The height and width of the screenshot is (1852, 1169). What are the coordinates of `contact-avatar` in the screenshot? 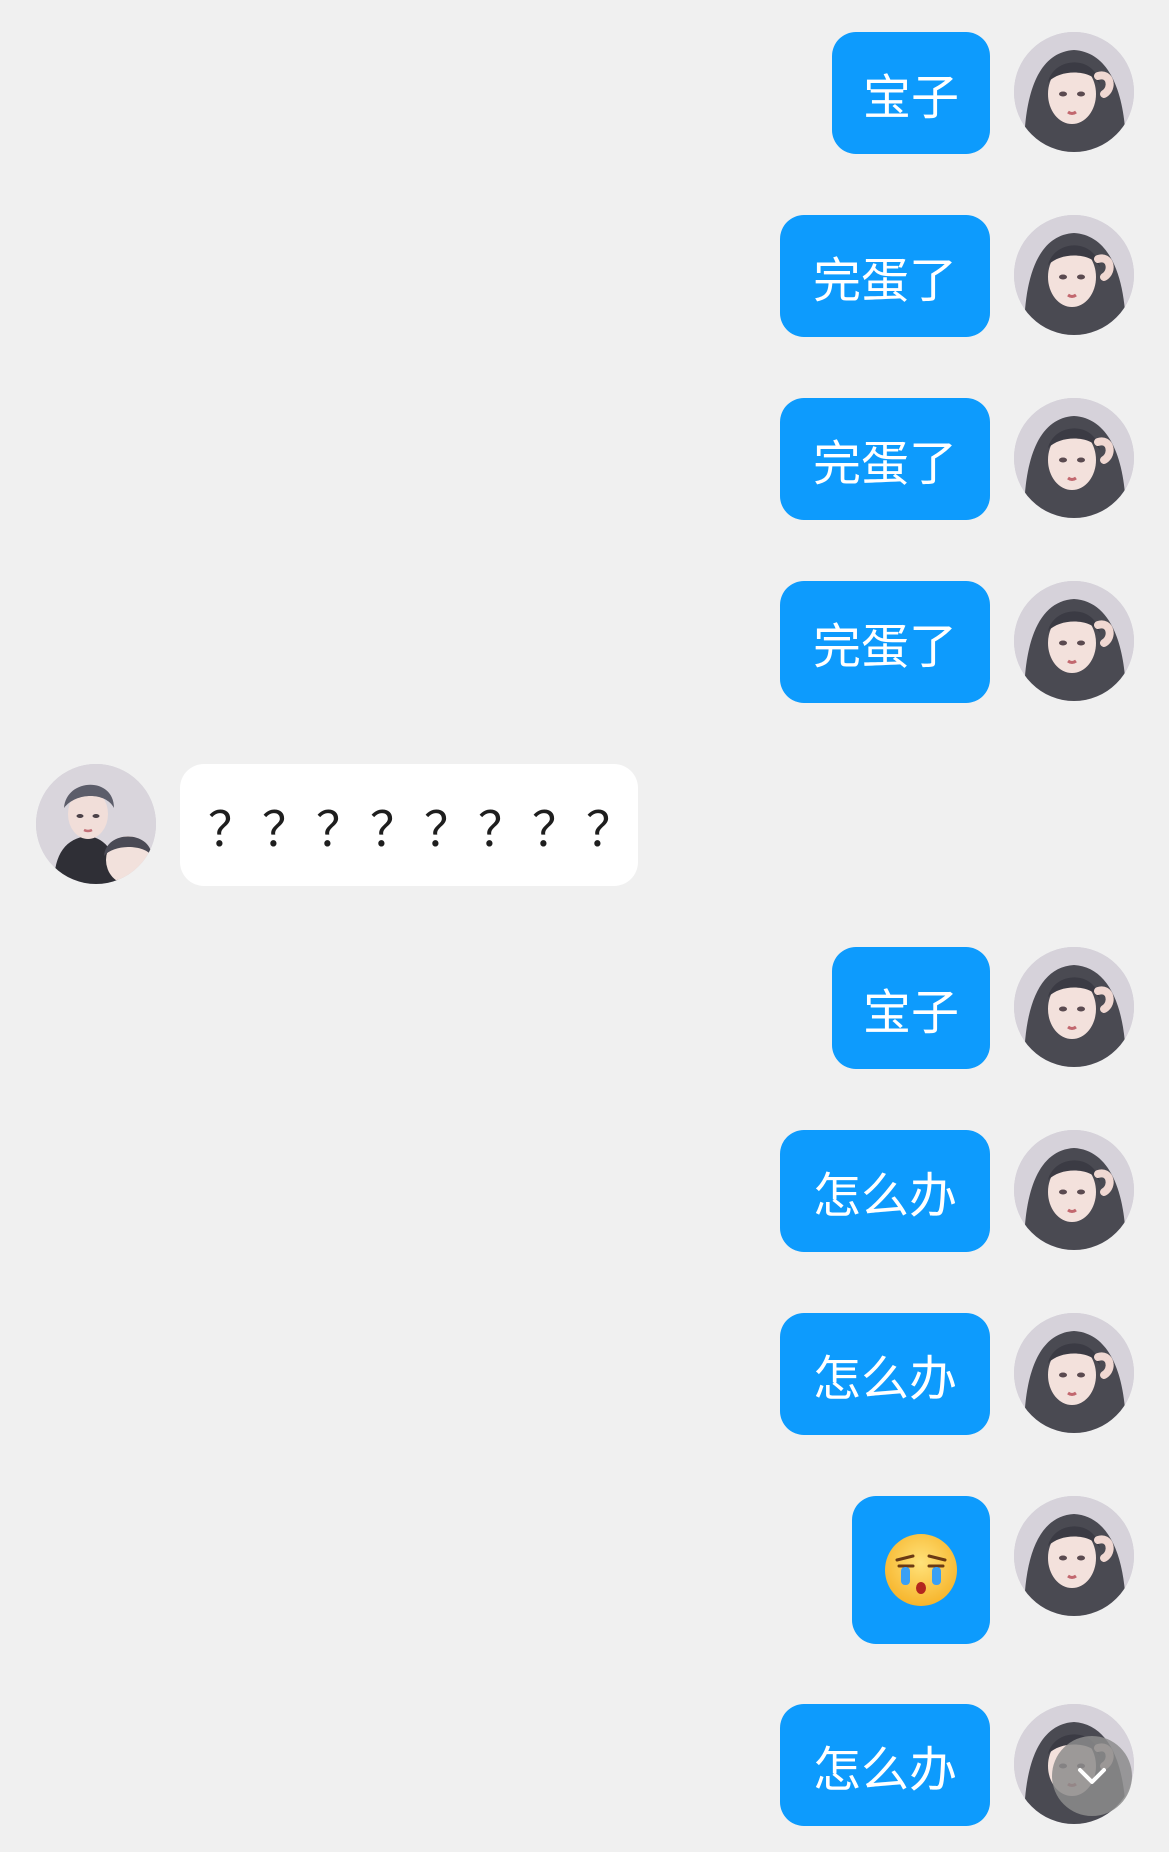 It's located at (96, 824).